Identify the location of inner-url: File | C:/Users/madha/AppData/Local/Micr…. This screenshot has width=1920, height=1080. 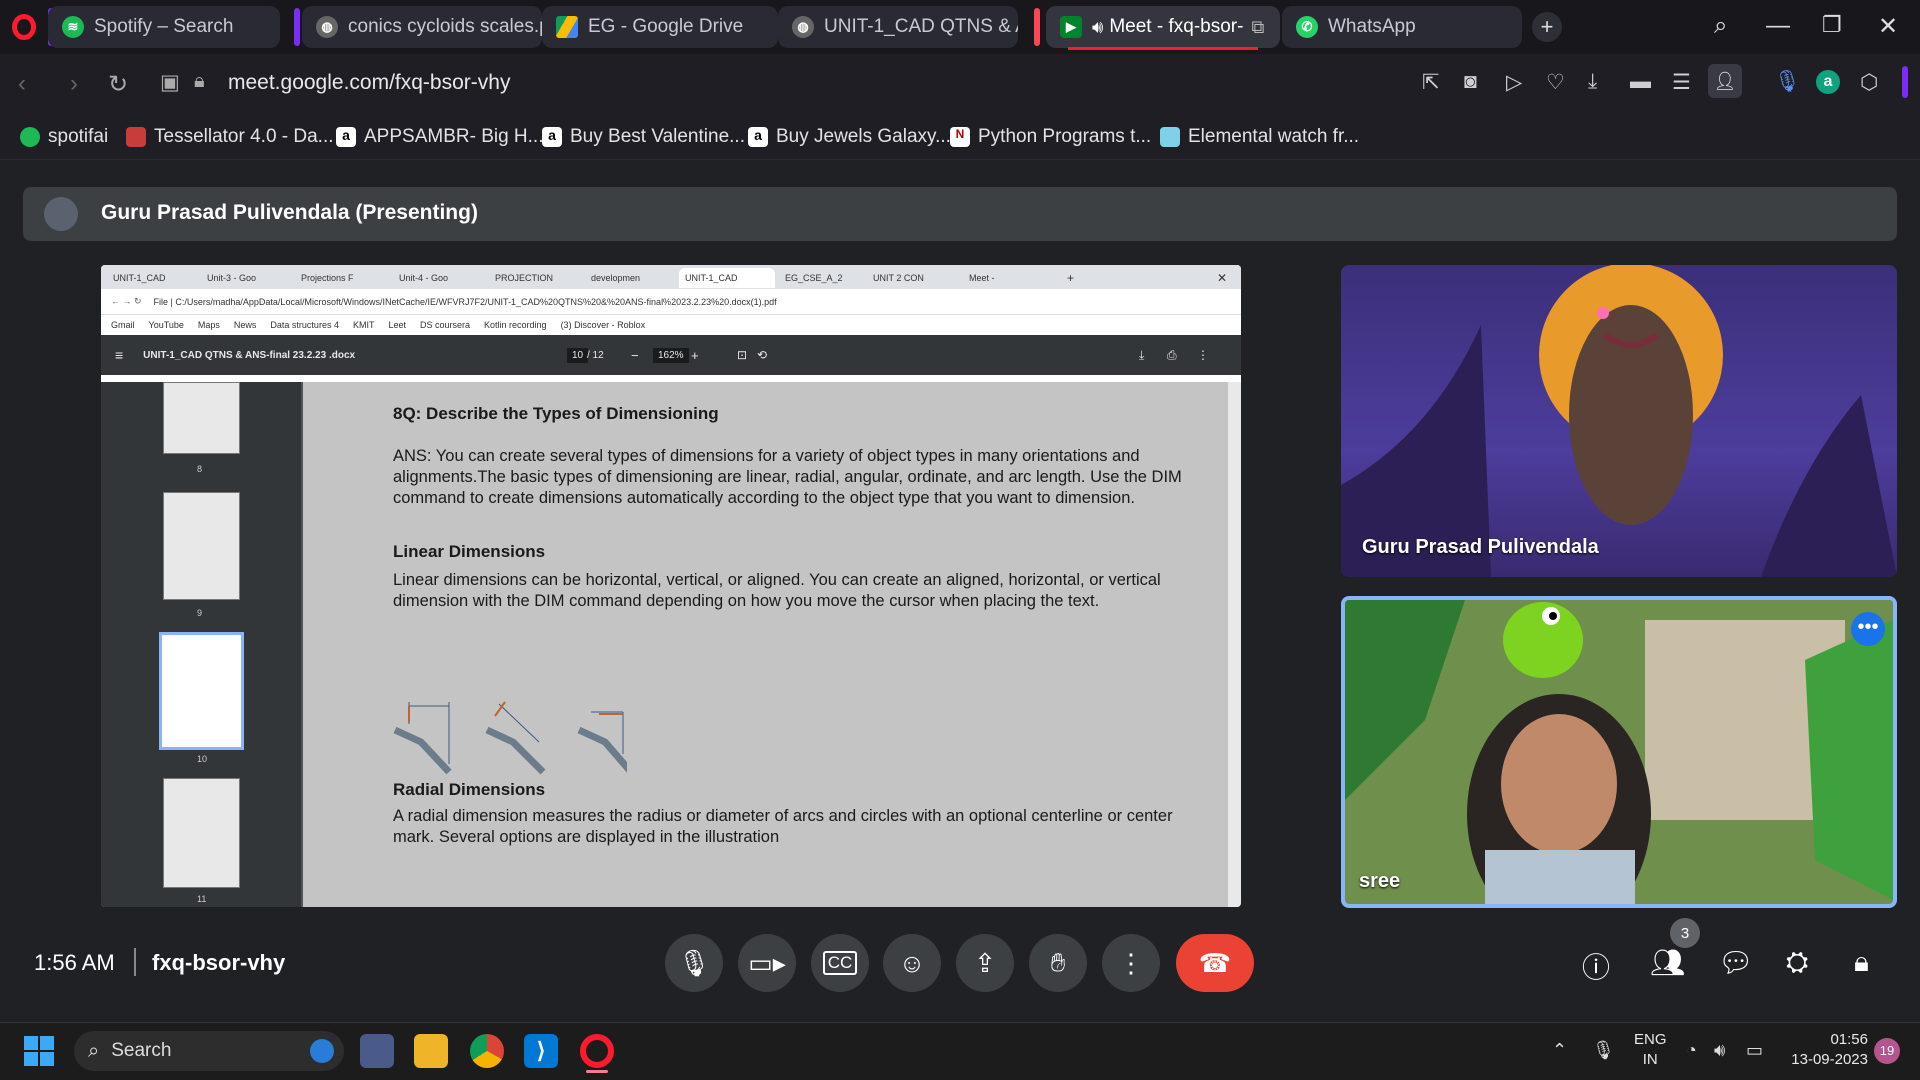
(465, 301).